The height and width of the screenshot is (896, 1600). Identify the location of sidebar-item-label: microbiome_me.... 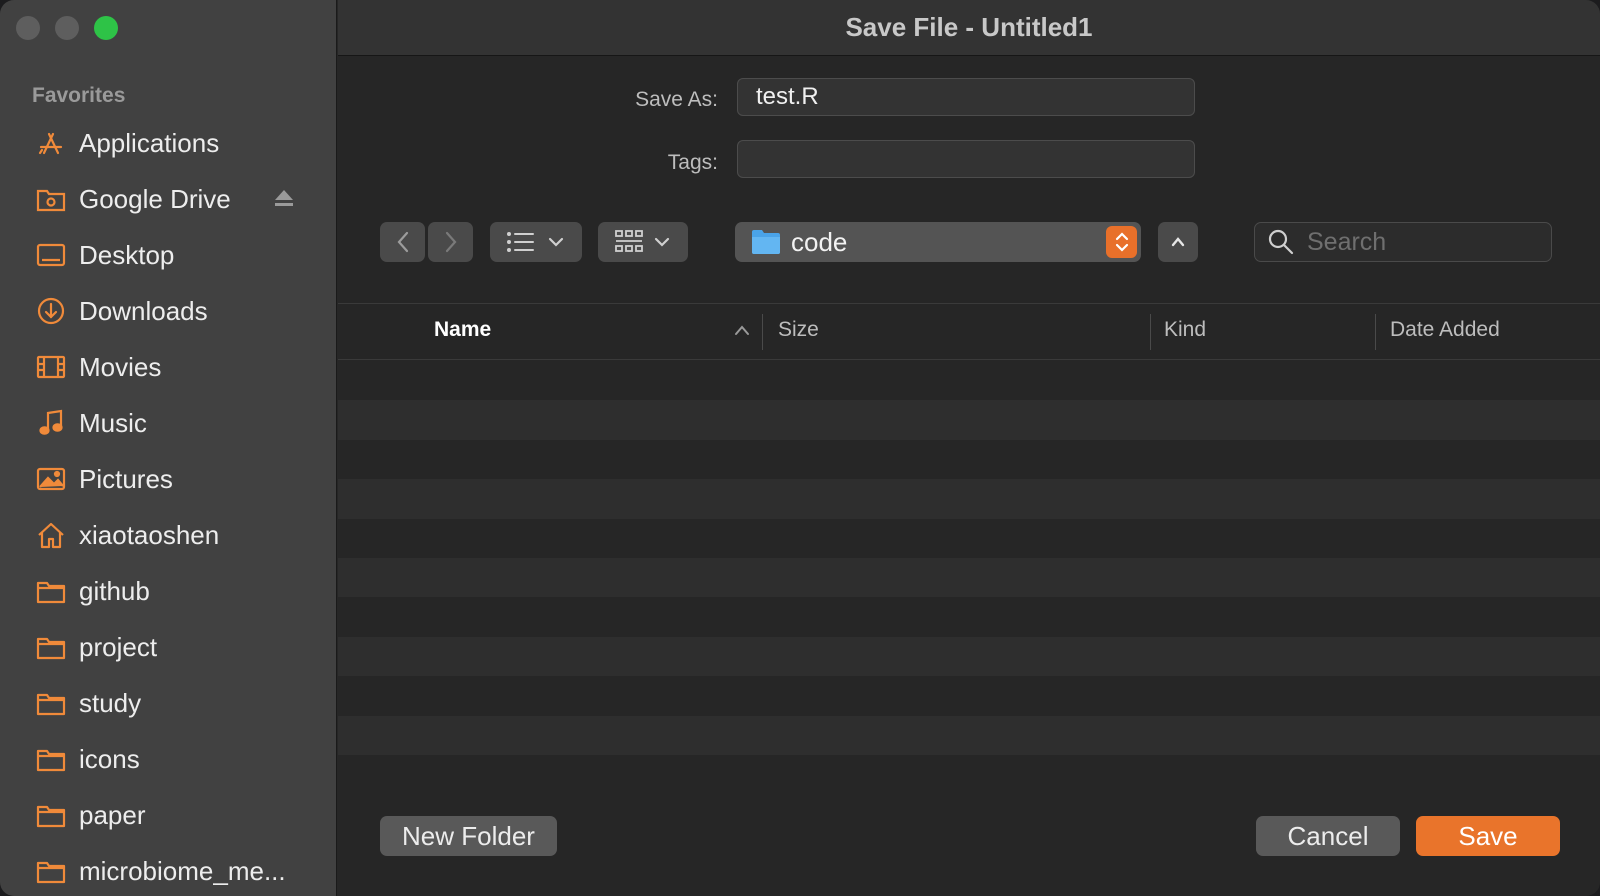
(182, 870).